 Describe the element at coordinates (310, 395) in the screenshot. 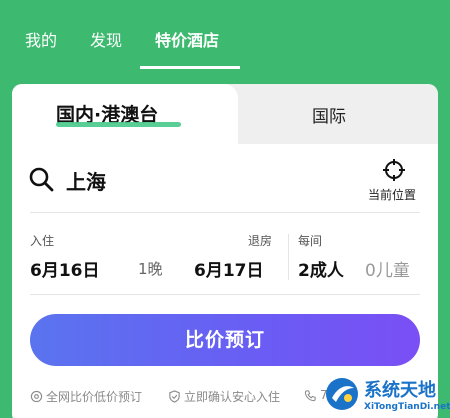

I see `phone-icon` at that location.